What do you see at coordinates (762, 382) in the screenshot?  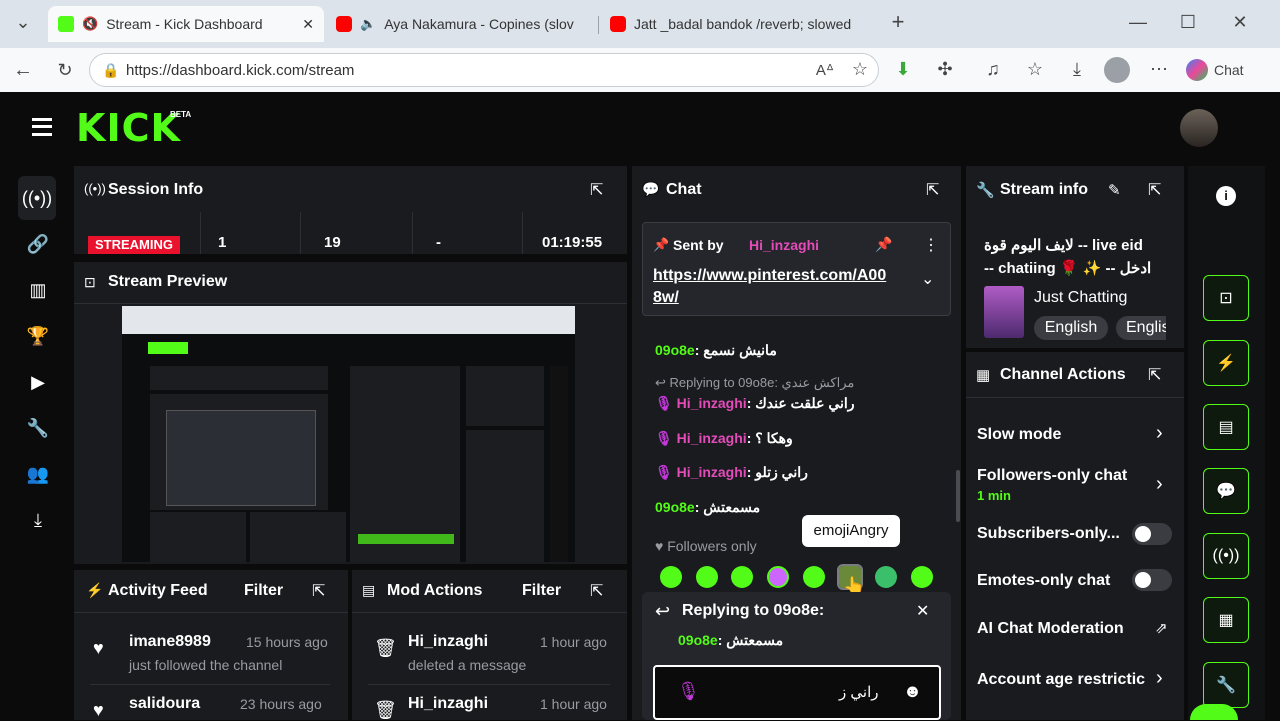 I see `reply-context-text: Replying to 09o8e: مراكش عندي` at bounding box center [762, 382].